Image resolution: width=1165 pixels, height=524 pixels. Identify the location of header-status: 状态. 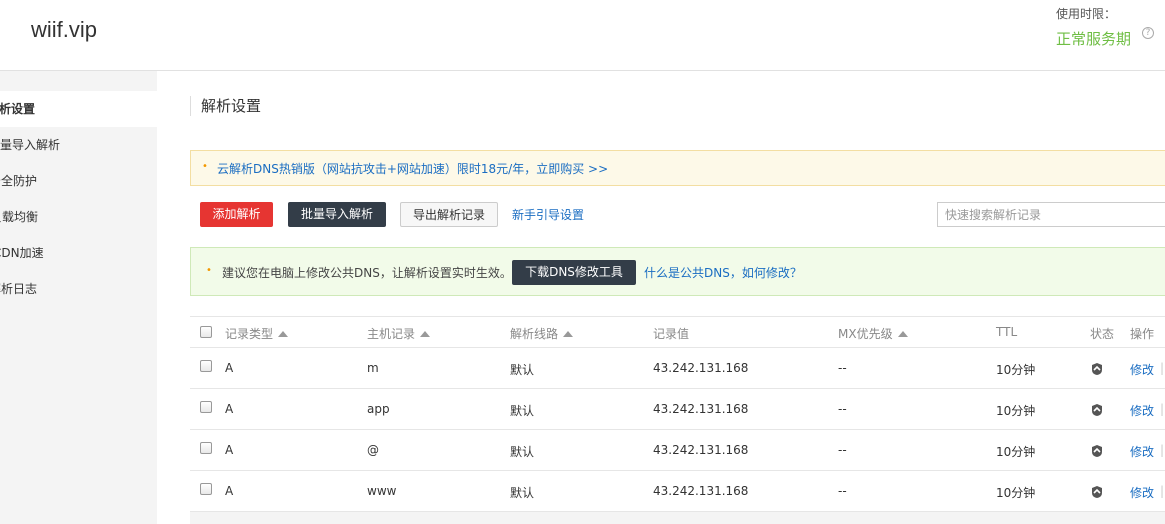
(1102, 334).